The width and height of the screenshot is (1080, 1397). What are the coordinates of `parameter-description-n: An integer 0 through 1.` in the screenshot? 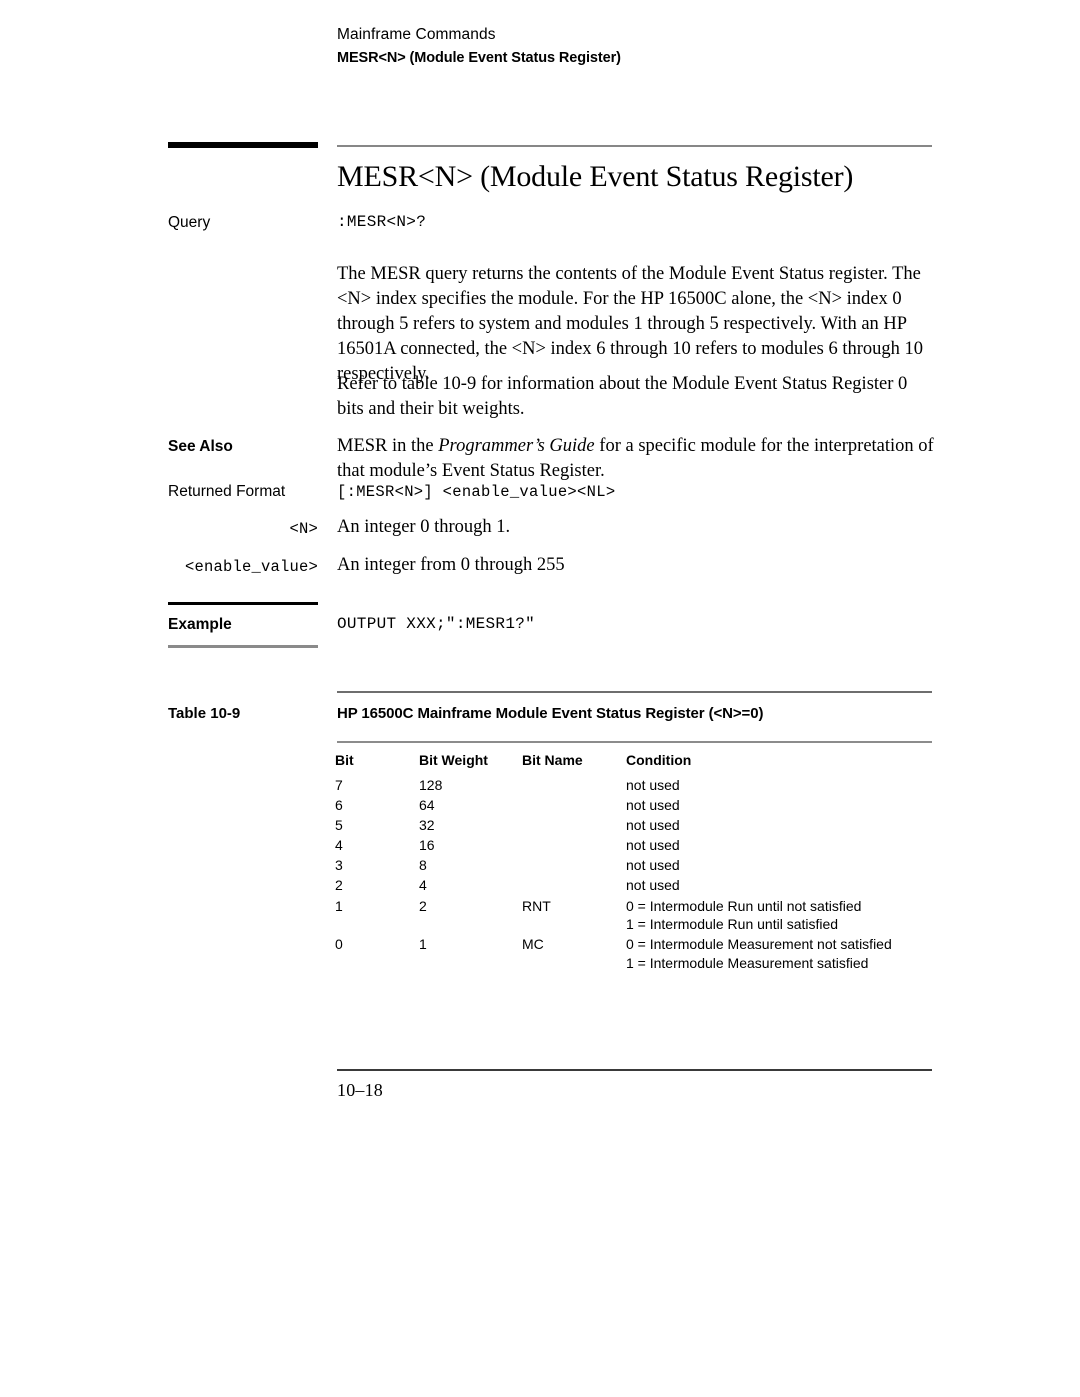 It's located at (424, 527).